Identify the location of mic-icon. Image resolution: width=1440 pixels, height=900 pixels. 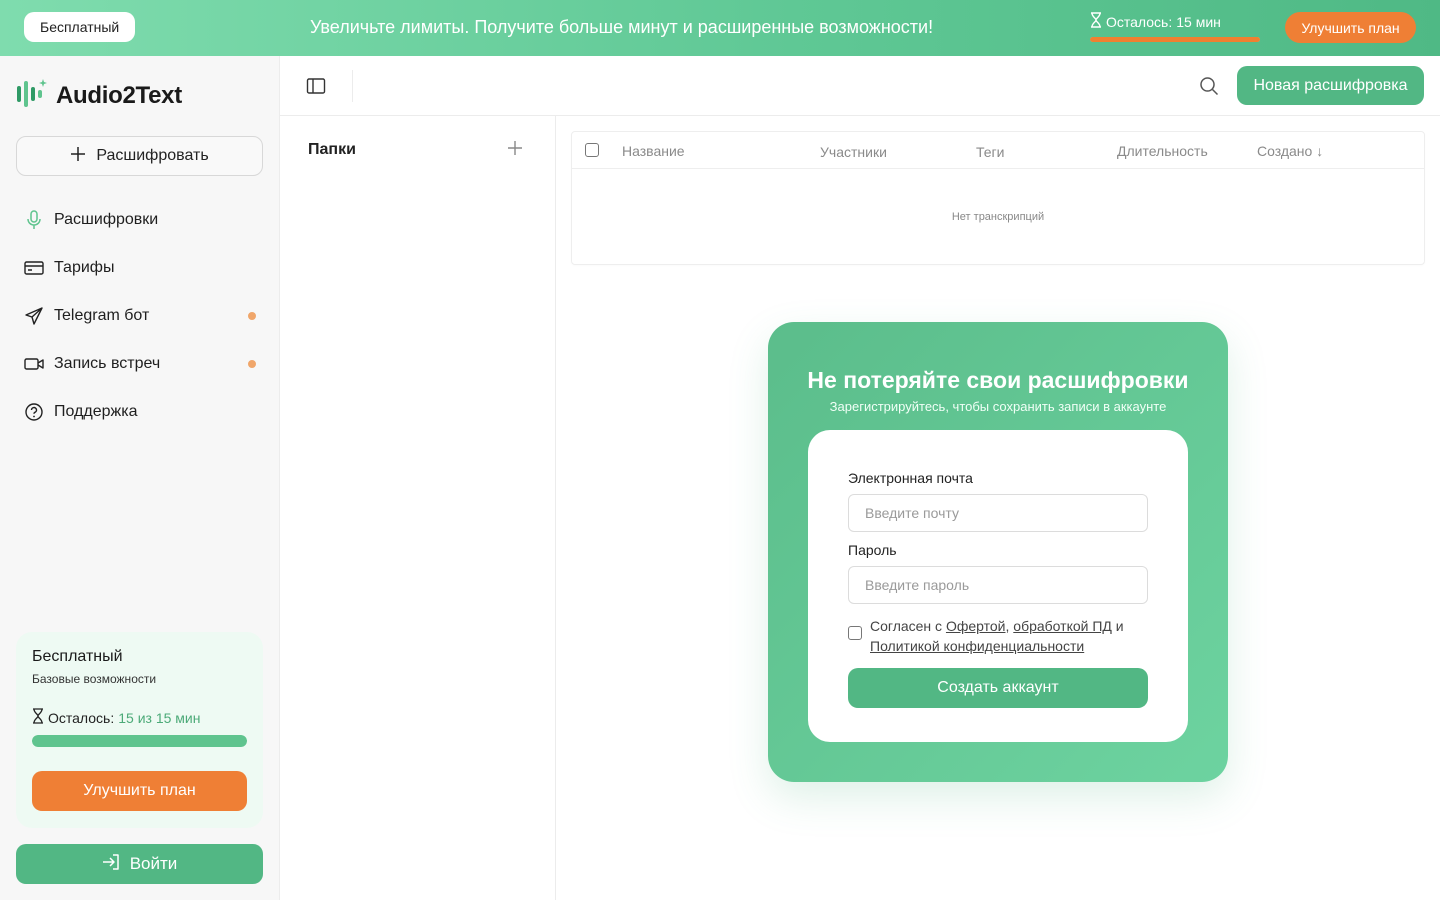
(34, 220).